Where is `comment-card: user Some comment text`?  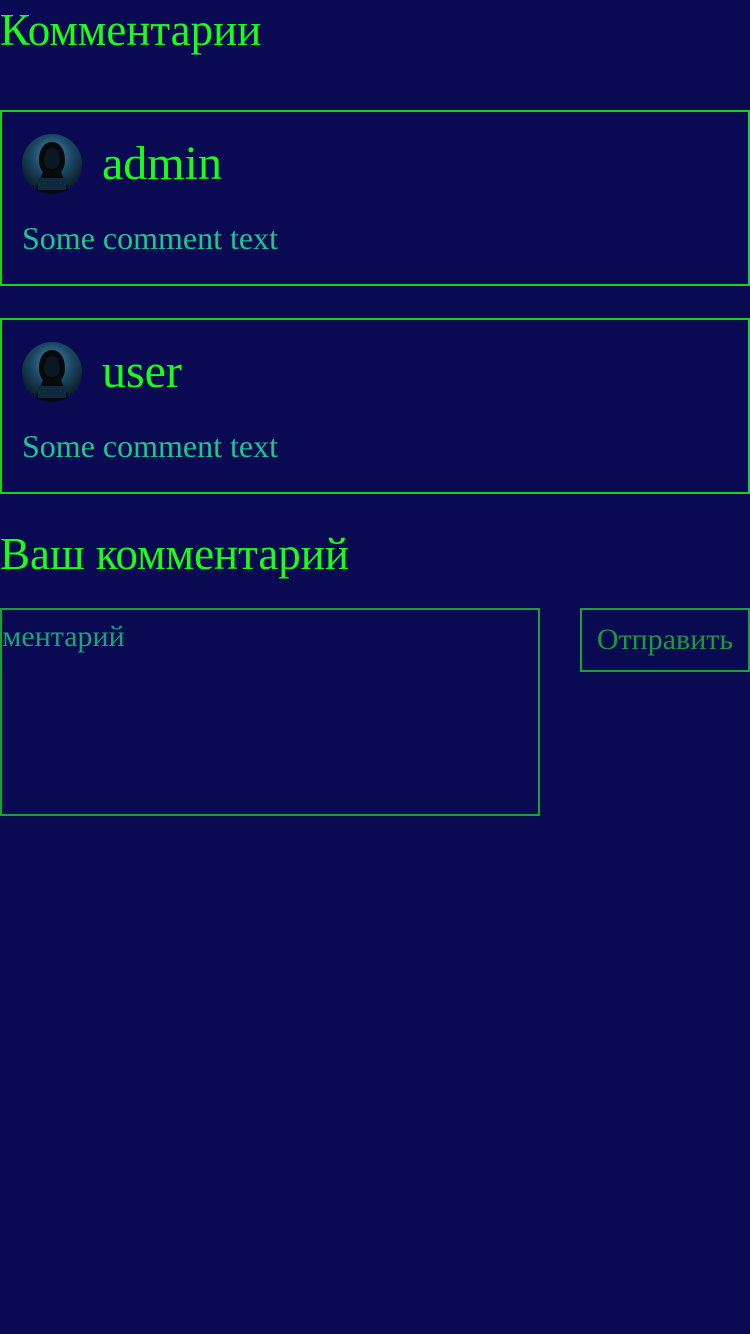
comment-card: user Some comment text is located at coordinates (375, 406).